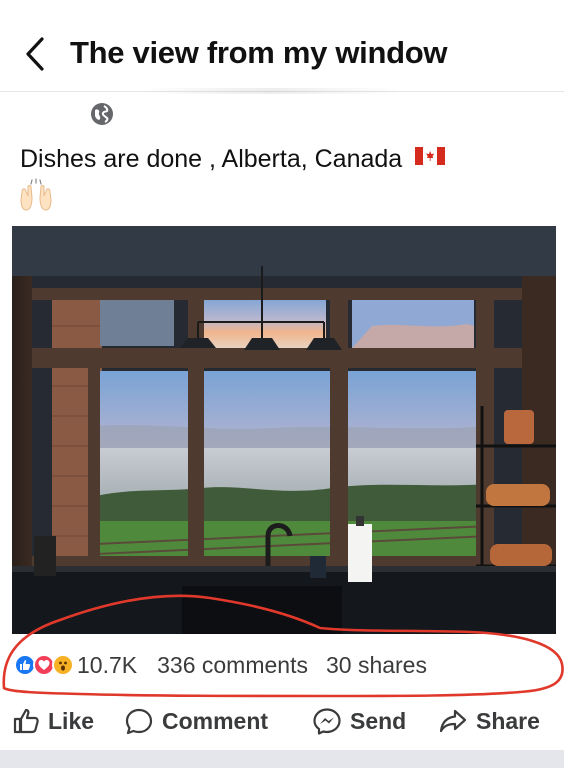 The image size is (564, 768). Describe the element at coordinates (139, 721) in the screenshot. I see `comment-bubble-icon` at that location.